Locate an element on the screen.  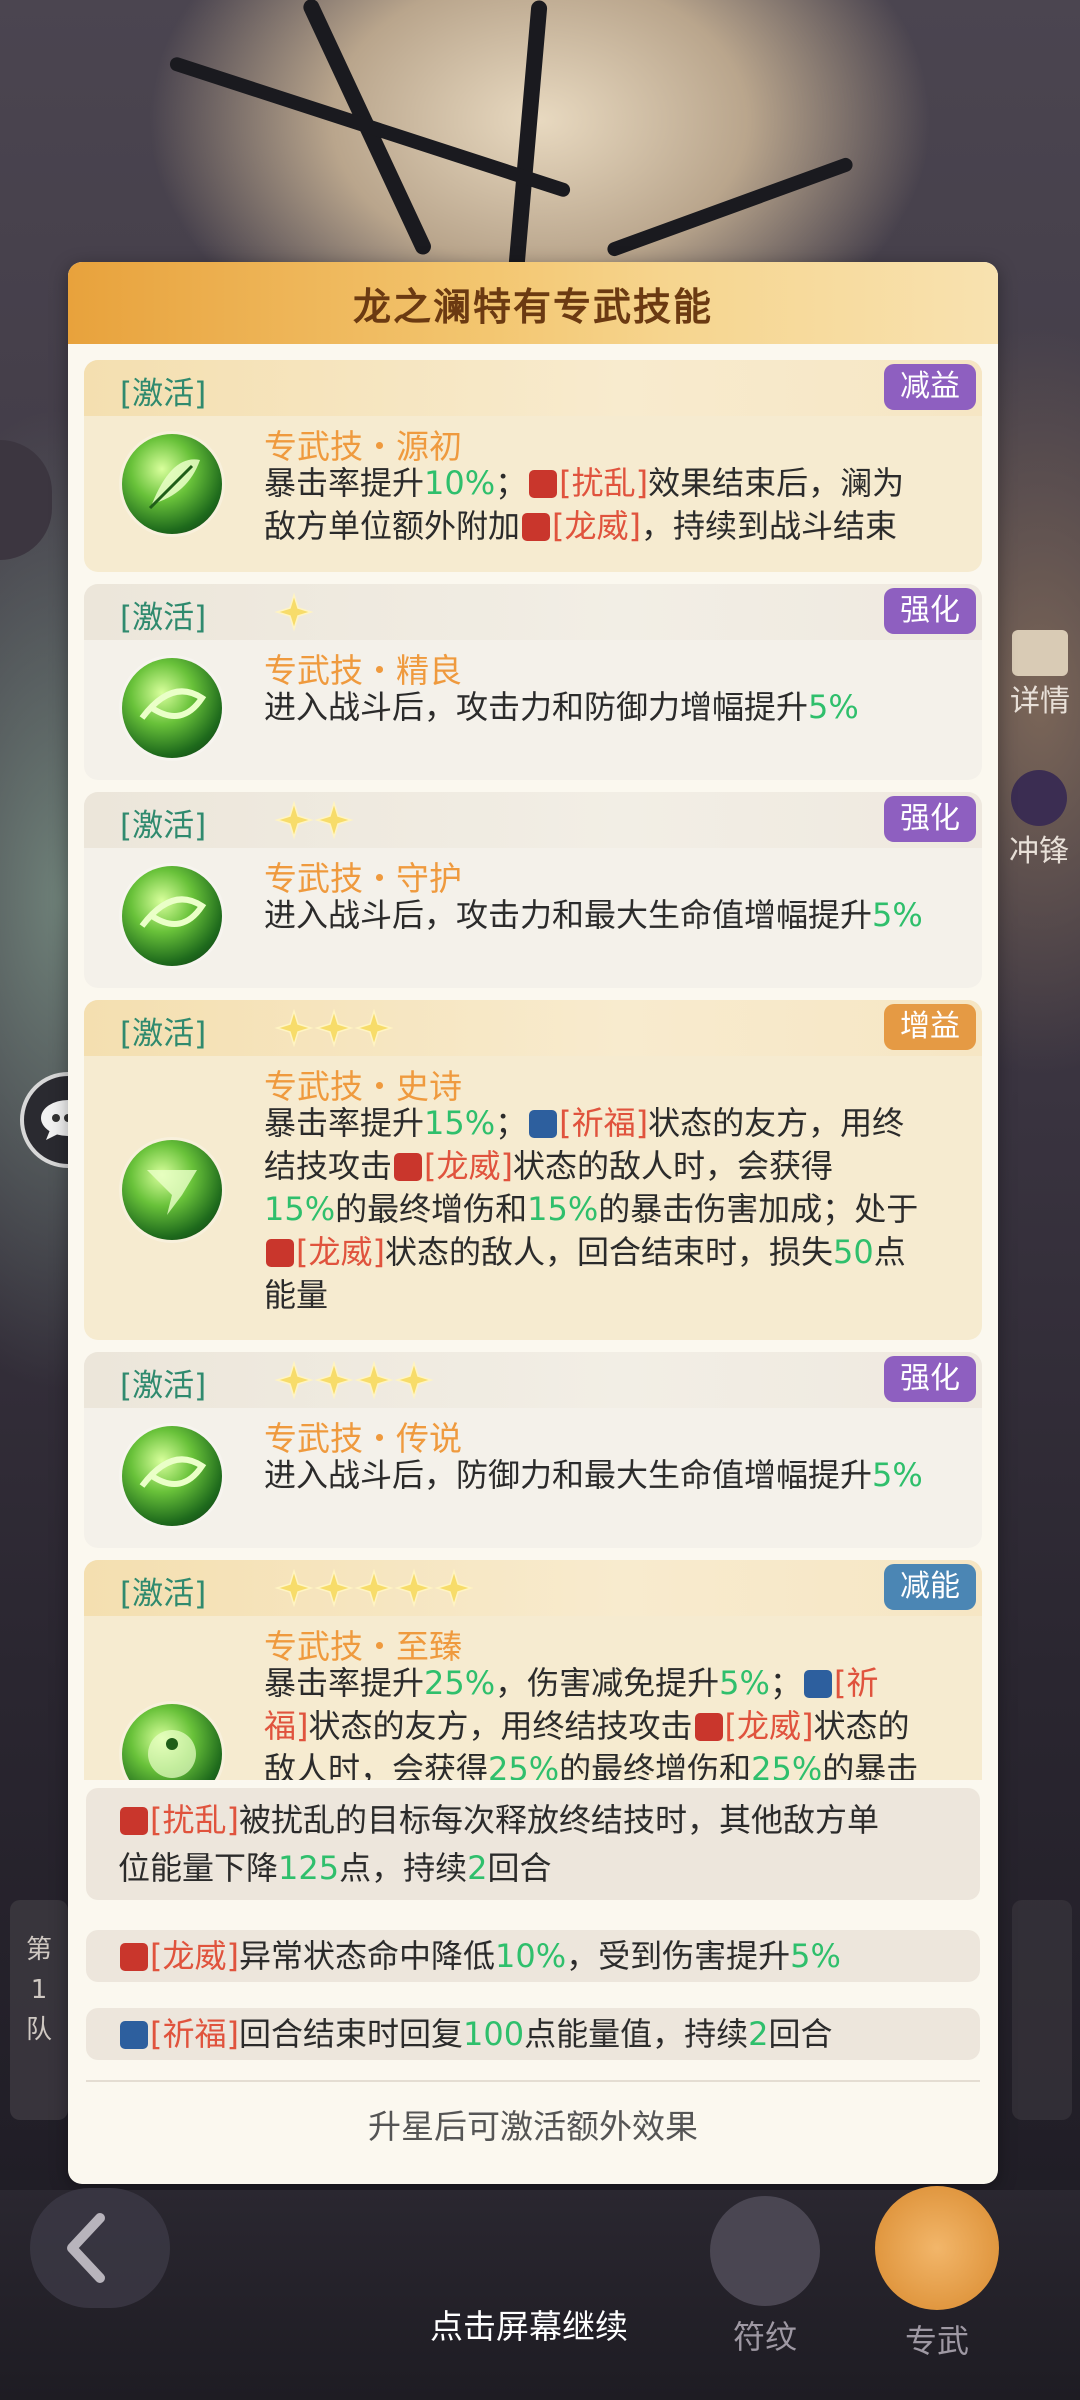
charge-label: 冲锋 is located at coordinates (1039, 851).